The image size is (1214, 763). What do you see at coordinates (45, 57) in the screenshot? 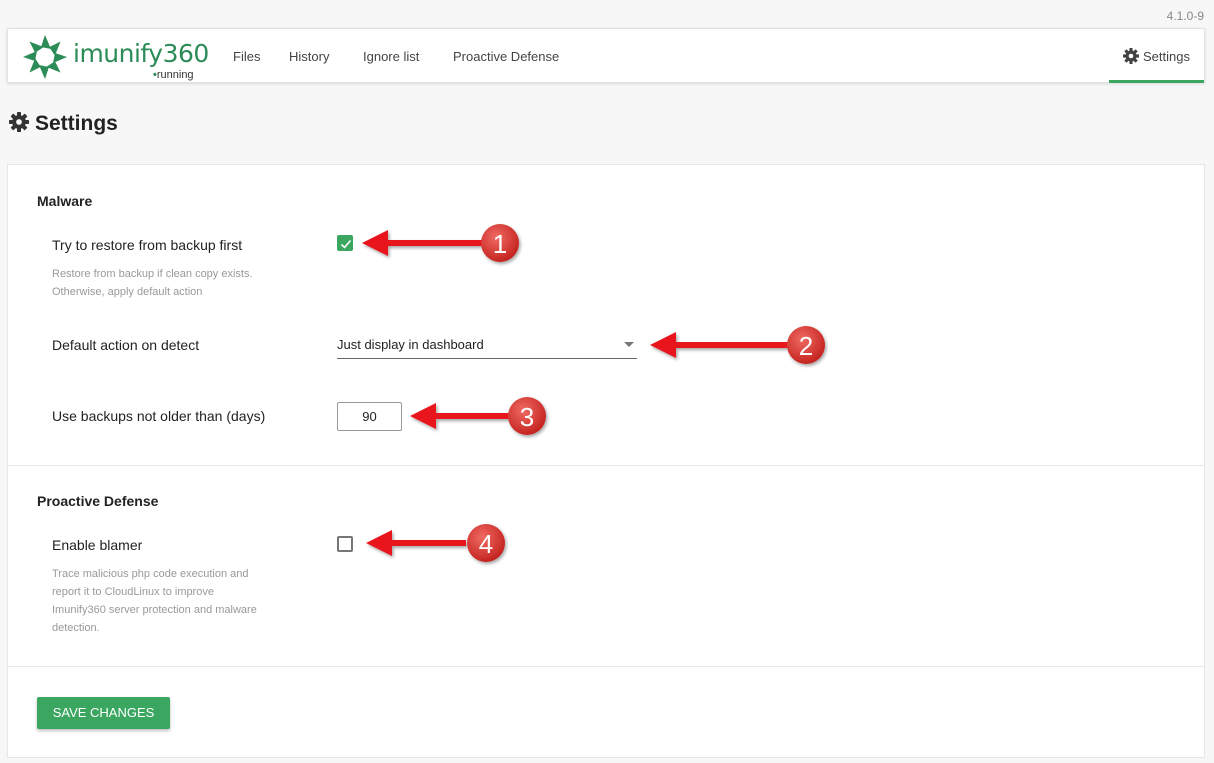
I see `logo-mark-icon` at bounding box center [45, 57].